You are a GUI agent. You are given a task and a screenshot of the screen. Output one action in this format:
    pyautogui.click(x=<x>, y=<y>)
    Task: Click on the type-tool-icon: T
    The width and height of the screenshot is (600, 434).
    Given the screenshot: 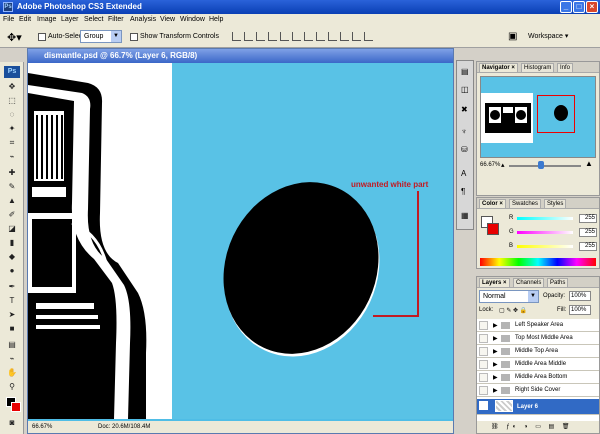 What is the action you would take?
    pyautogui.click(x=12, y=301)
    